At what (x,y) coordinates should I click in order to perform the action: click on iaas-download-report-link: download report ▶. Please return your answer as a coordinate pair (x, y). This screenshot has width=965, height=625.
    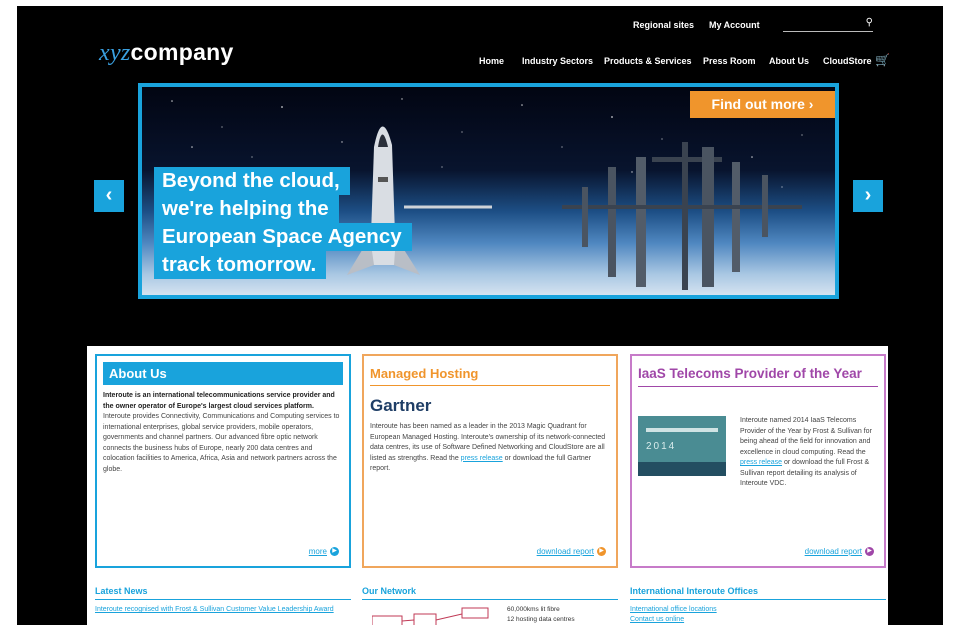
    Looking at the image, I should click on (839, 551).